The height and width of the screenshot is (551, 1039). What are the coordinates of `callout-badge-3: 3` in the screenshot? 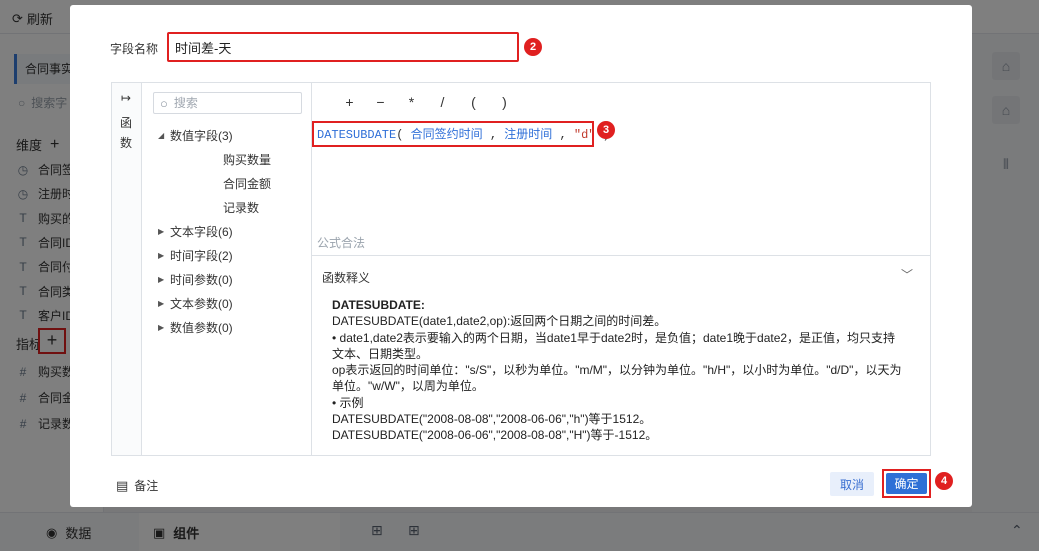 It's located at (606, 130).